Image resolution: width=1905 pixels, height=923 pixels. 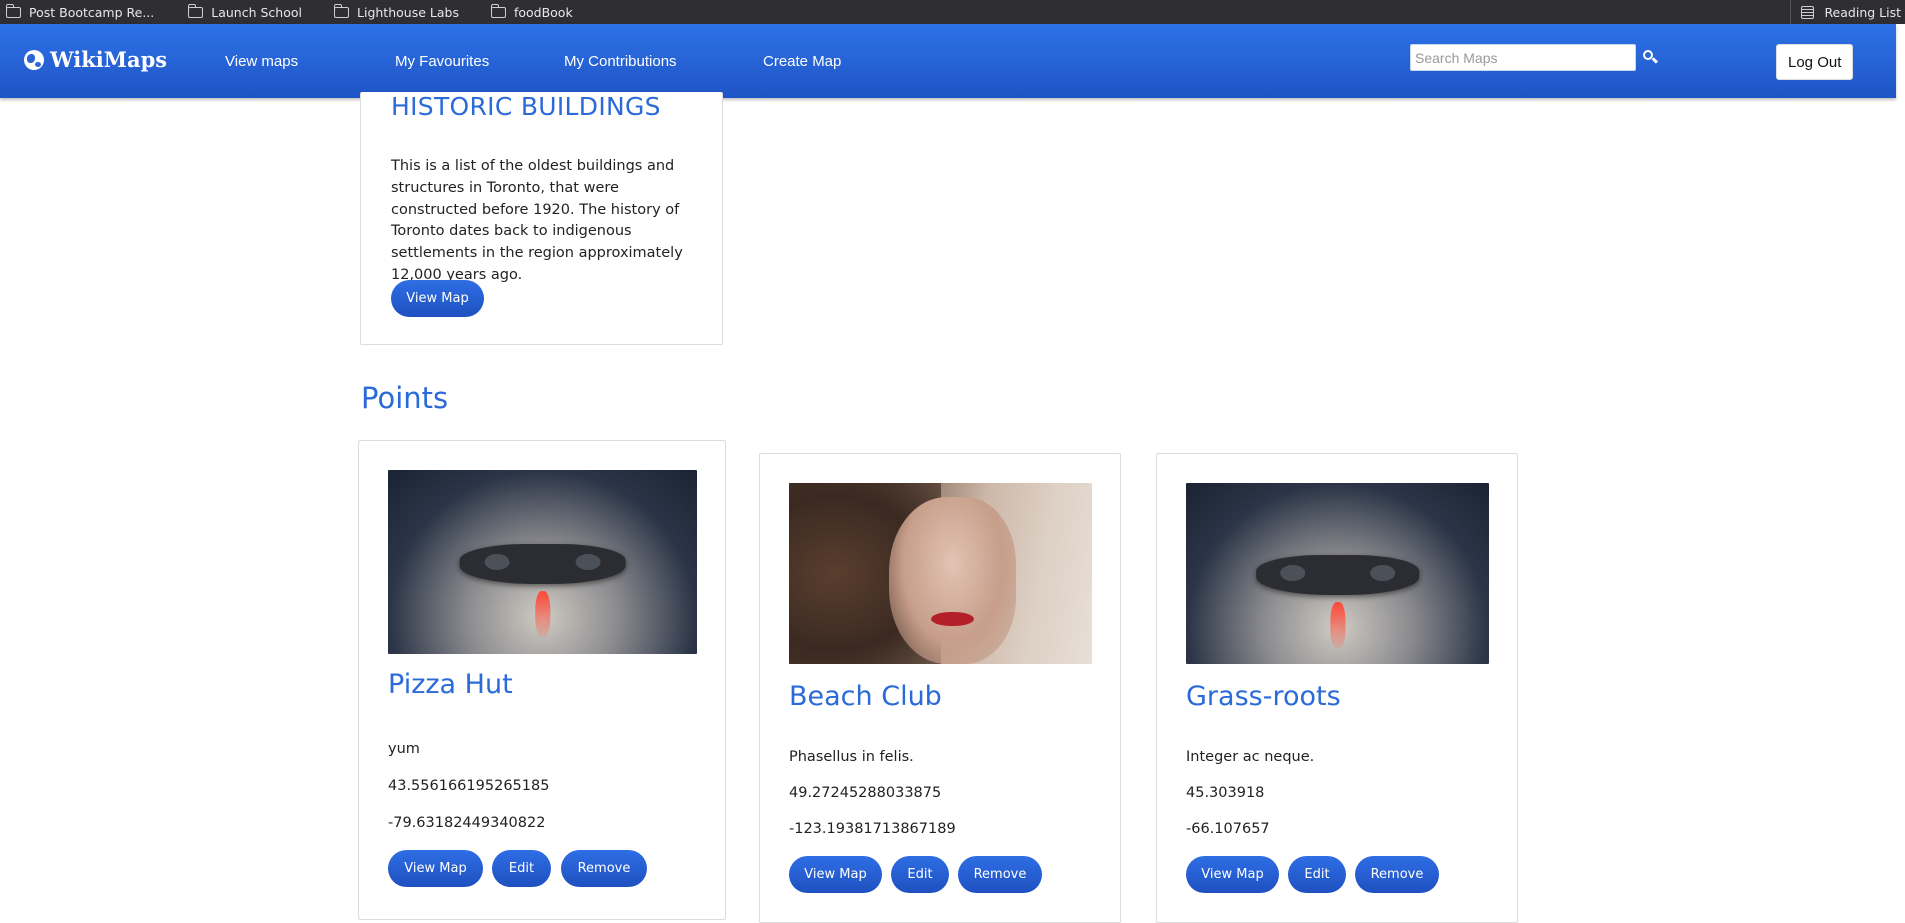 I want to click on nav-my-favourites: My Favourites, so click(x=442, y=61).